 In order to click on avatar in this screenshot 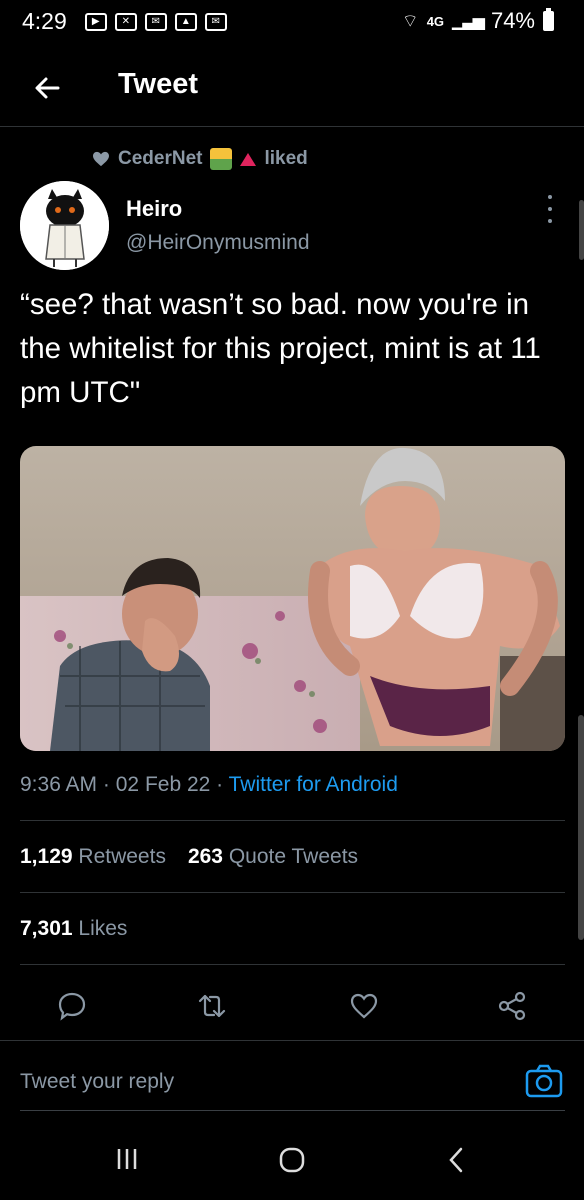, I will do `click(64, 225)`.